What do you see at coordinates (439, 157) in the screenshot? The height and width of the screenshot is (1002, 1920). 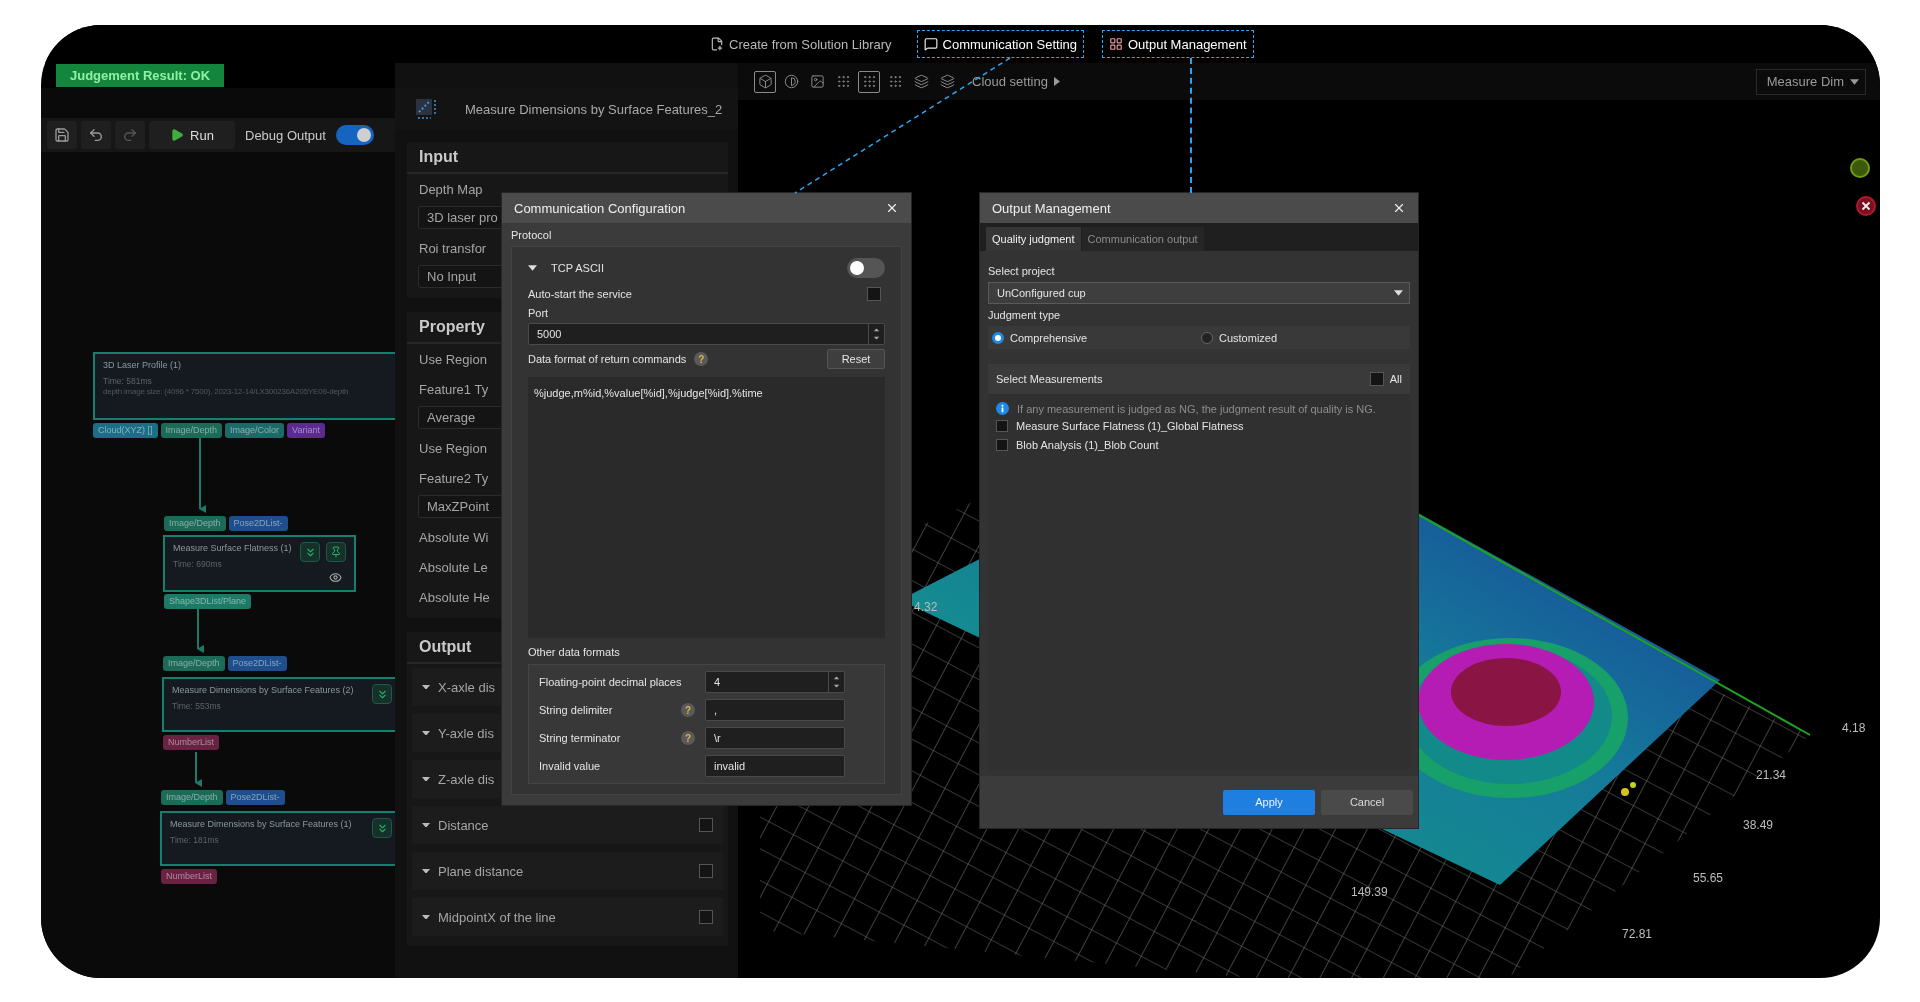 I see `section-heading: Input` at bounding box center [439, 157].